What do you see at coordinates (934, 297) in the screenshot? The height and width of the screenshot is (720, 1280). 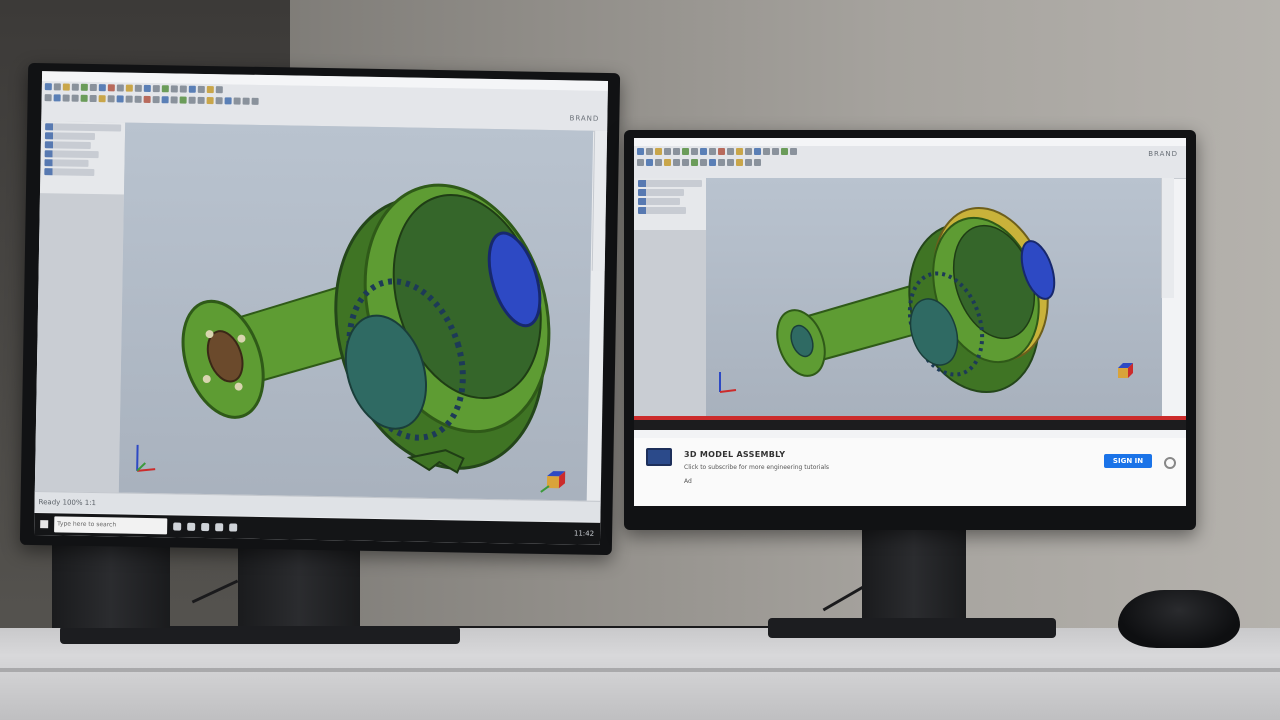 I see `right-3d-viewport` at bounding box center [934, 297].